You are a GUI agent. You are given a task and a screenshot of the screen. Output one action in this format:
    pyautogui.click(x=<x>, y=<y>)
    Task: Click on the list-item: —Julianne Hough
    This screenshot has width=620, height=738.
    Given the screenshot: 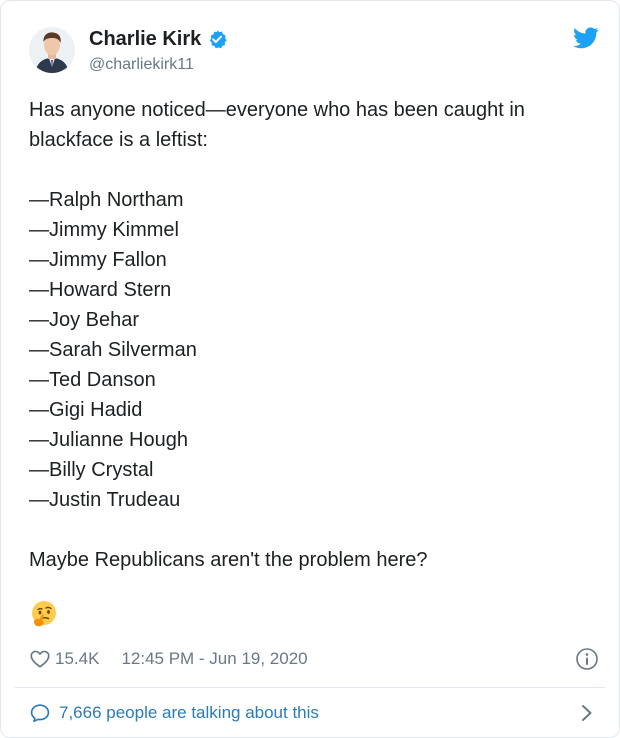 What is the action you would take?
    pyautogui.click(x=108, y=440)
    